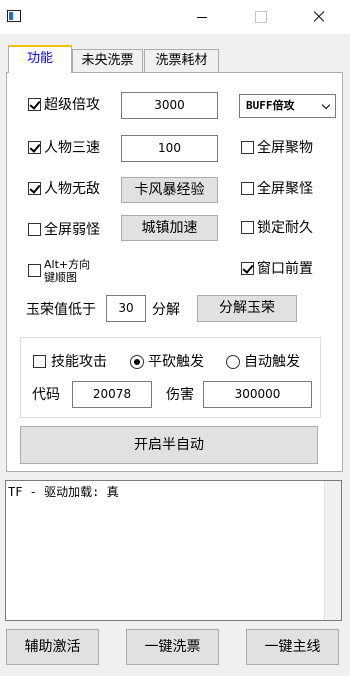  I want to click on decompose-jade-button: 分解玉荣, so click(247, 308).